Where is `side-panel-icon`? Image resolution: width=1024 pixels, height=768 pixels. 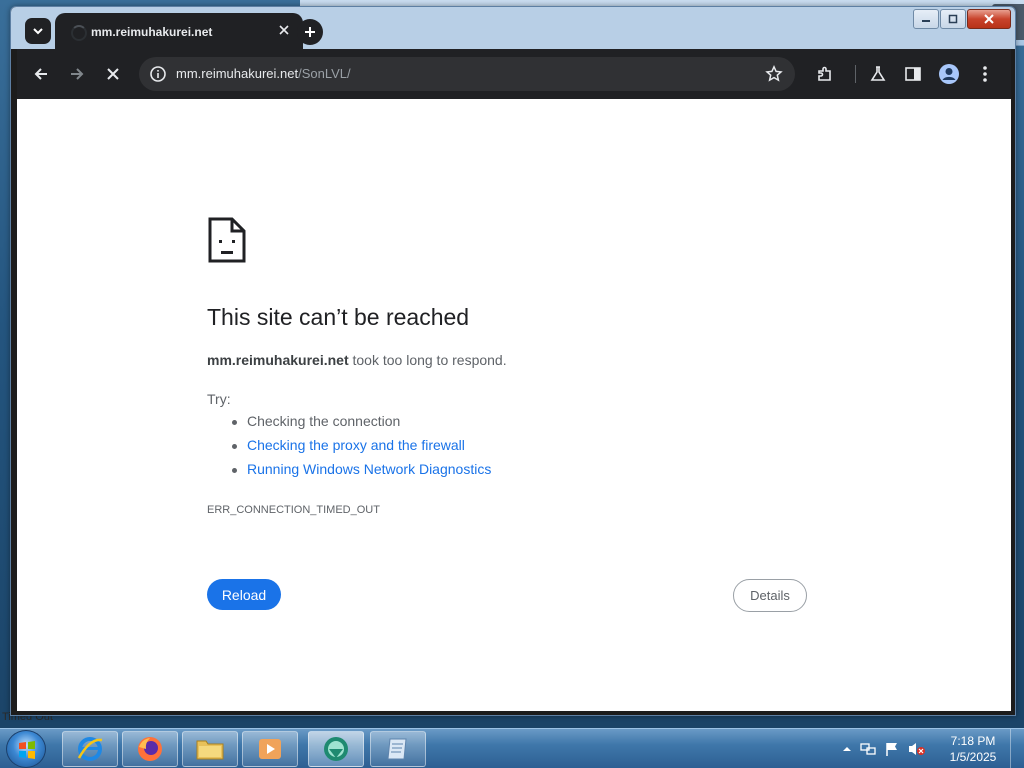
side-panel-icon is located at coordinates (913, 74).